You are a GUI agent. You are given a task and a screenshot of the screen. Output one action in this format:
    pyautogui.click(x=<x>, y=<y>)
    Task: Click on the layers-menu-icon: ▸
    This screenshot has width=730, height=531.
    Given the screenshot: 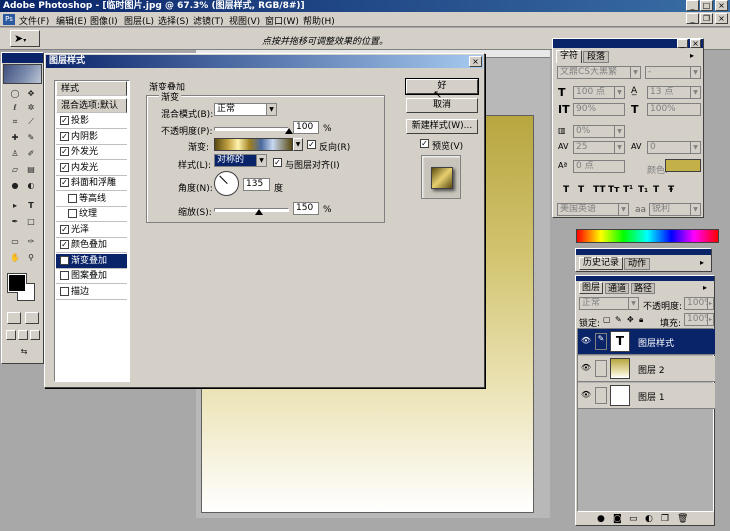 What is the action you would take?
    pyautogui.click(x=705, y=287)
    